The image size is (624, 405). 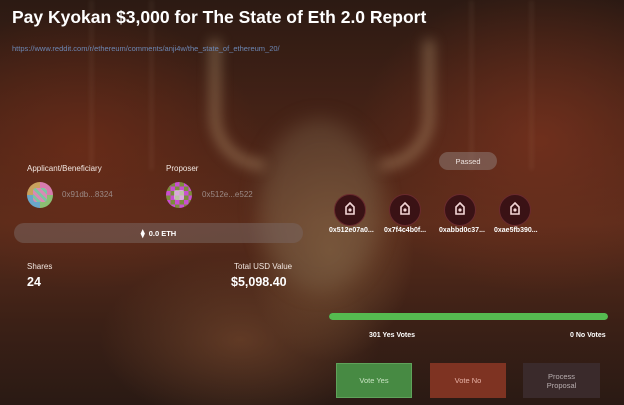 I want to click on background-horn-left, so click(x=237, y=105).